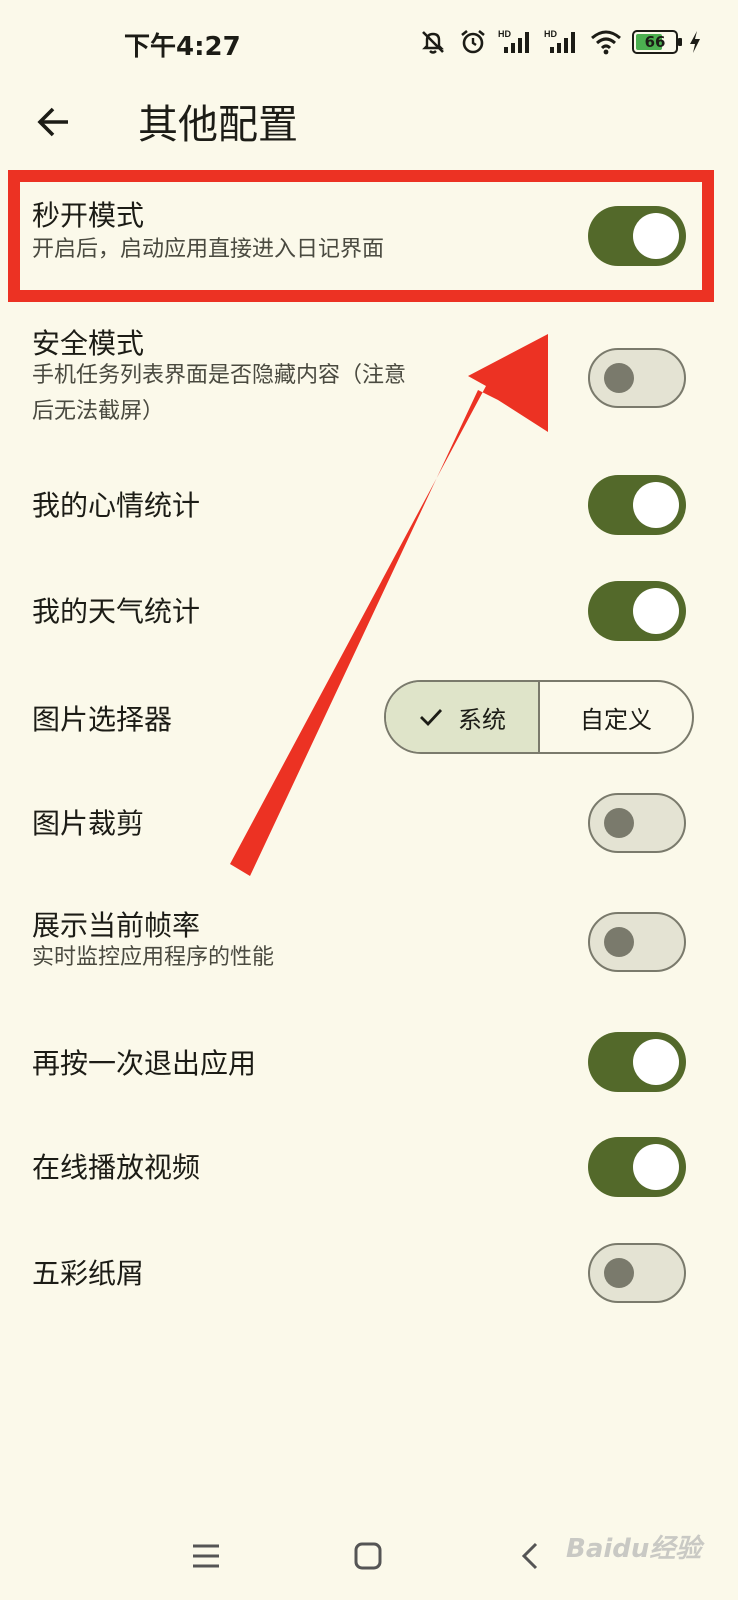 Image resolution: width=738 pixels, height=1600 pixels. Describe the element at coordinates (116, 611) in the screenshot. I see `setting-title: 我的天气统计` at that location.